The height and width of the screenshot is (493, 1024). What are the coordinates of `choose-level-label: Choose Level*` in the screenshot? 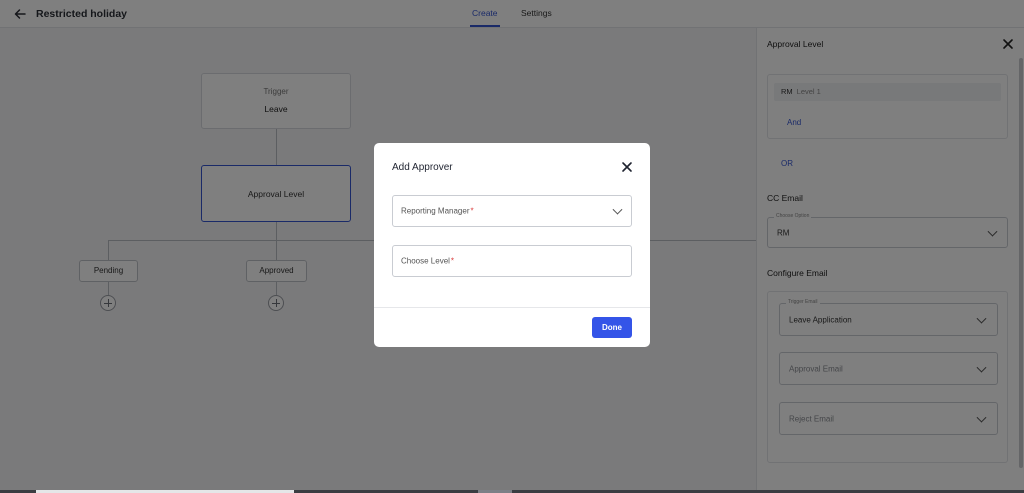 It's located at (427, 261).